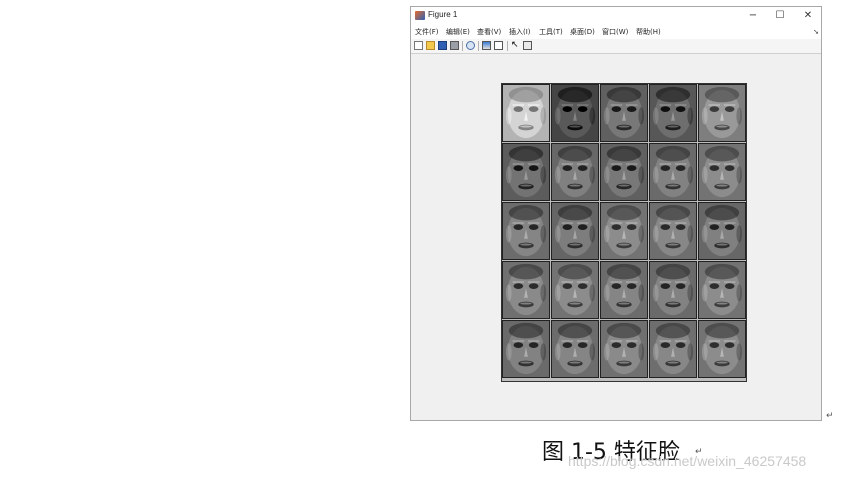 The width and height of the screenshot is (851, 480). I want to click on open-file-icon, so click(430, 45).